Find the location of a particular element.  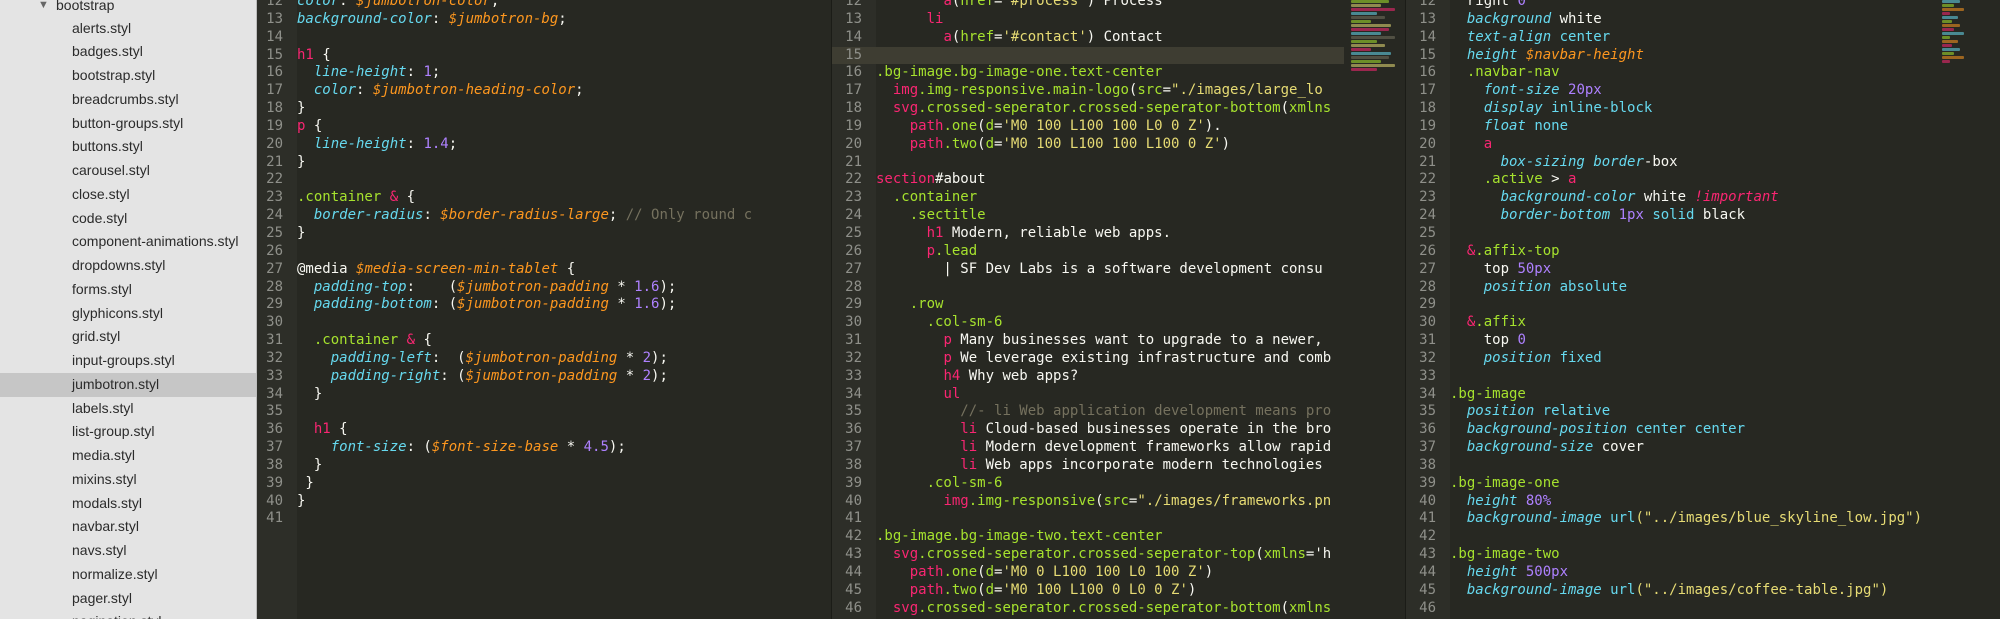

code-text: &.affix-top is located at coordinates (1505, 251).